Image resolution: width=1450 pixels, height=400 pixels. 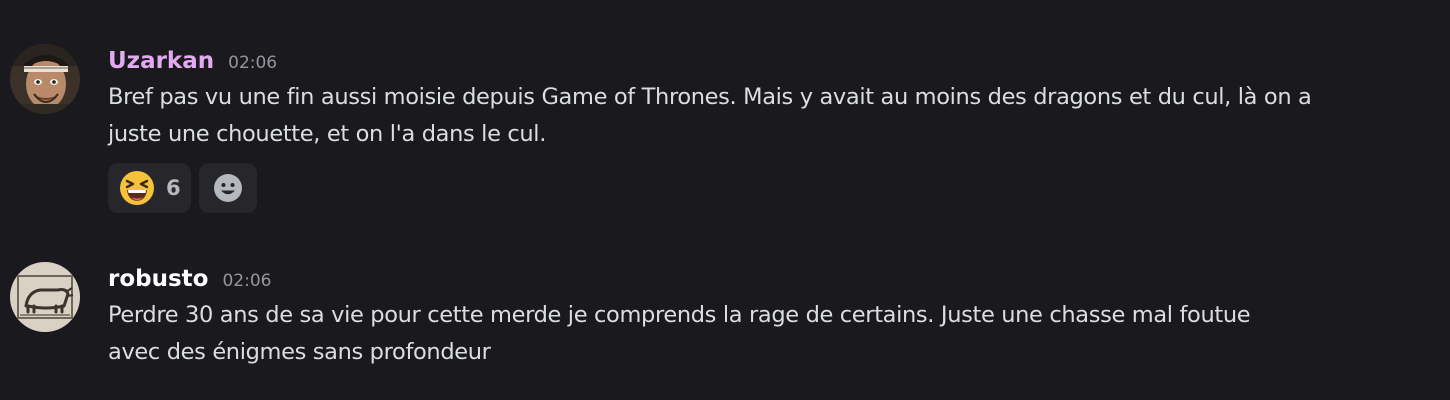 I want to click on username: robusto, so click(x=158, y=279).